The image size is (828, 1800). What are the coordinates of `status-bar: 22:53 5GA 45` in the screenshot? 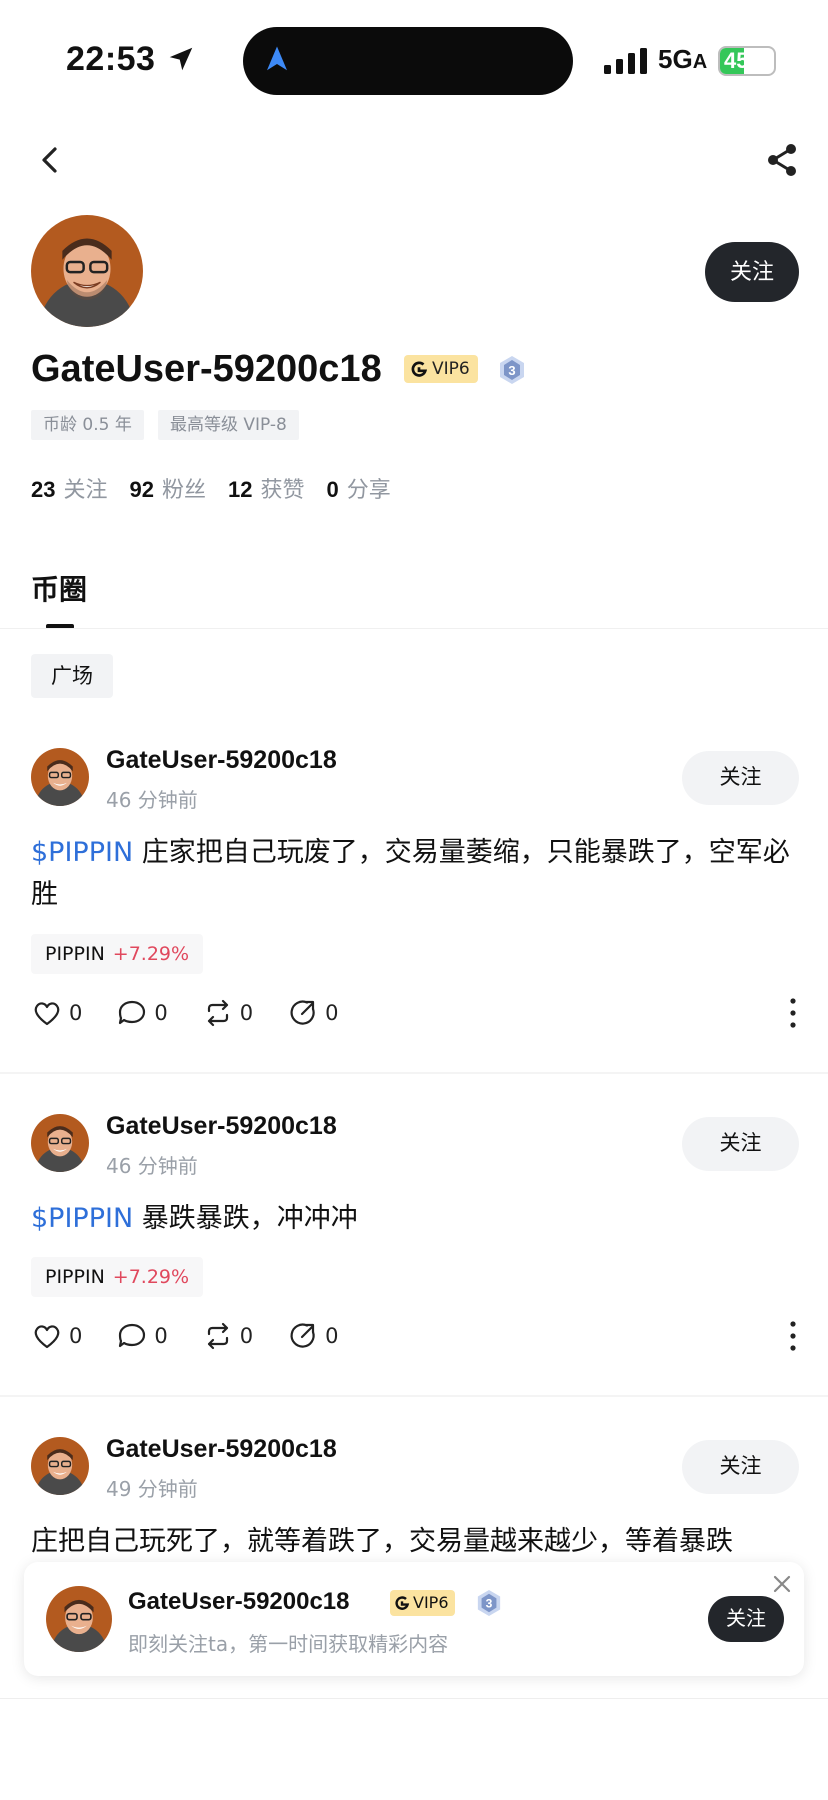 It's located at (414, 55).